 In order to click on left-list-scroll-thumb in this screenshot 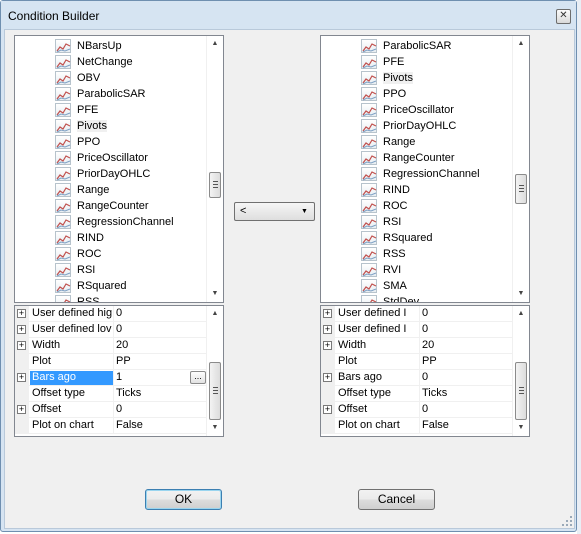, I will do `click(215, 185)`.